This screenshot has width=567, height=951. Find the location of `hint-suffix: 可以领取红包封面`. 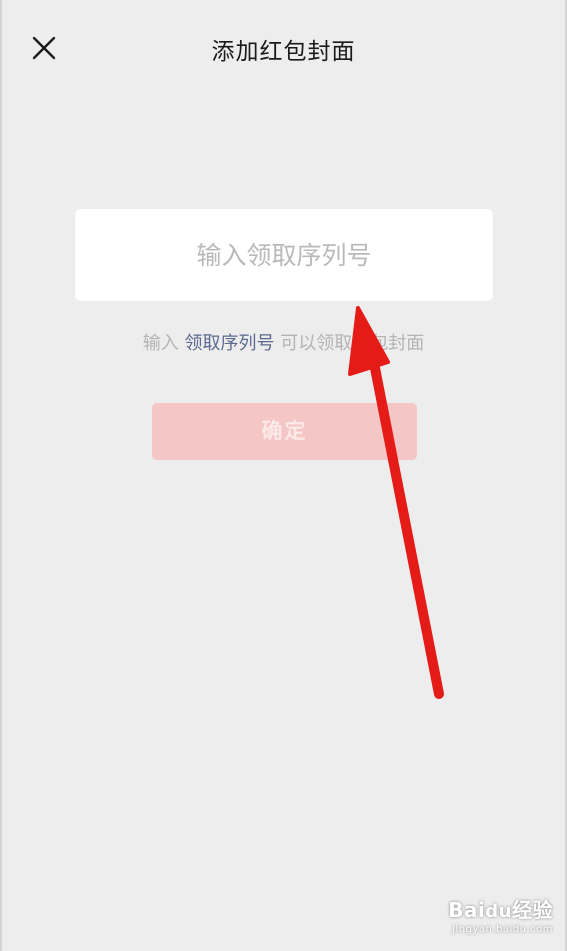

hint-suffix: 可以领取红包封面 is located at coordinates (349, 343).